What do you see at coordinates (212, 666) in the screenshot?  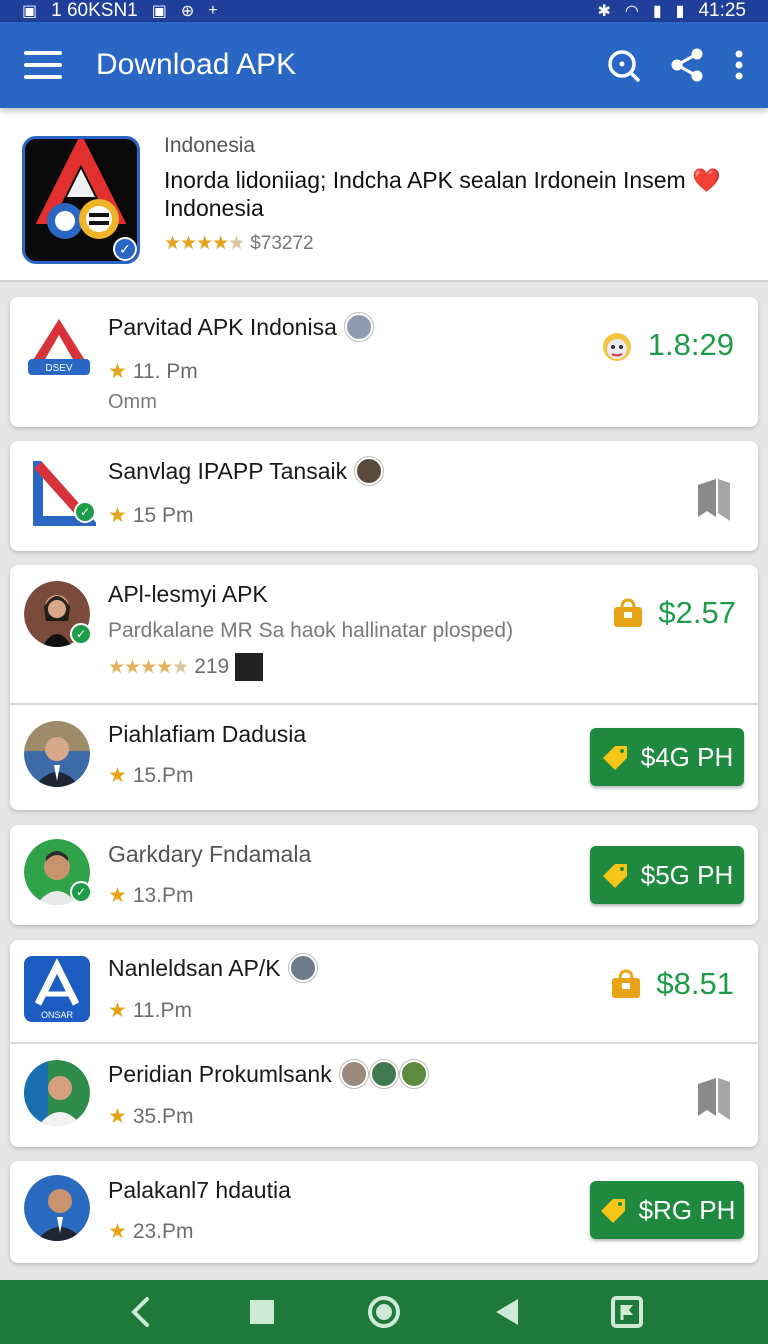 I see `app-rating-text: 219` at bounding box center [212, 666].